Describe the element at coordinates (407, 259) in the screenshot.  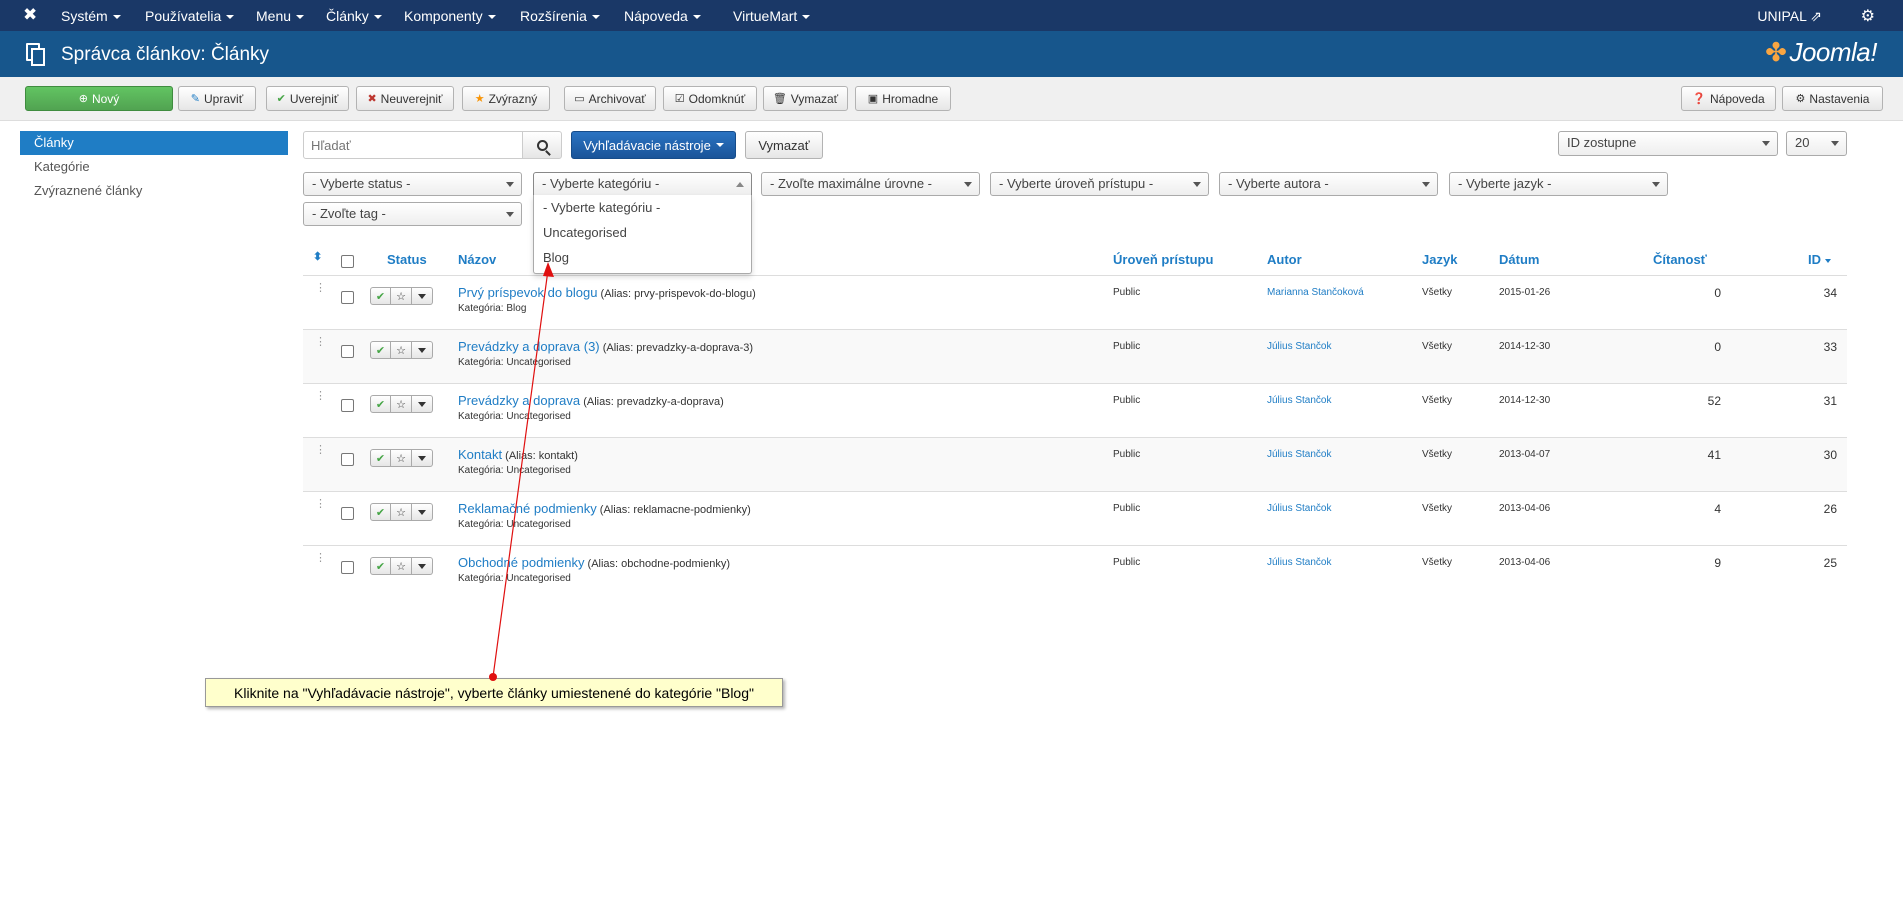
I see `column-status: Status` at that location.